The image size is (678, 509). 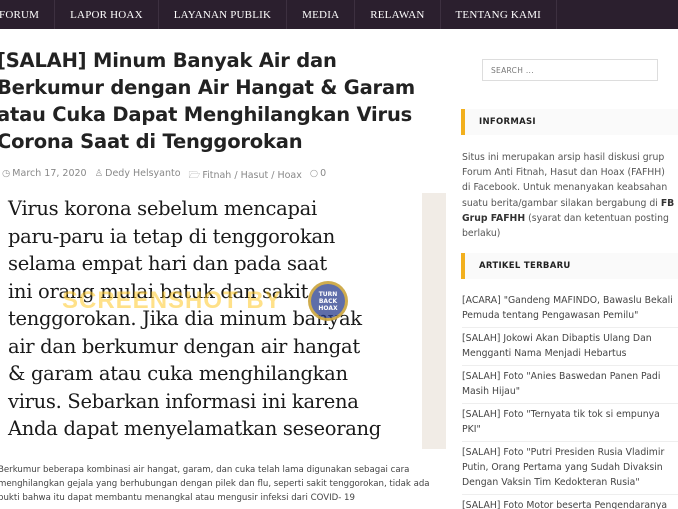 What do you see at coordinates (569, 122) in the screenshot?
I see `widget-heading-informasi: INFORMASI` at bounding box center [569, 122].